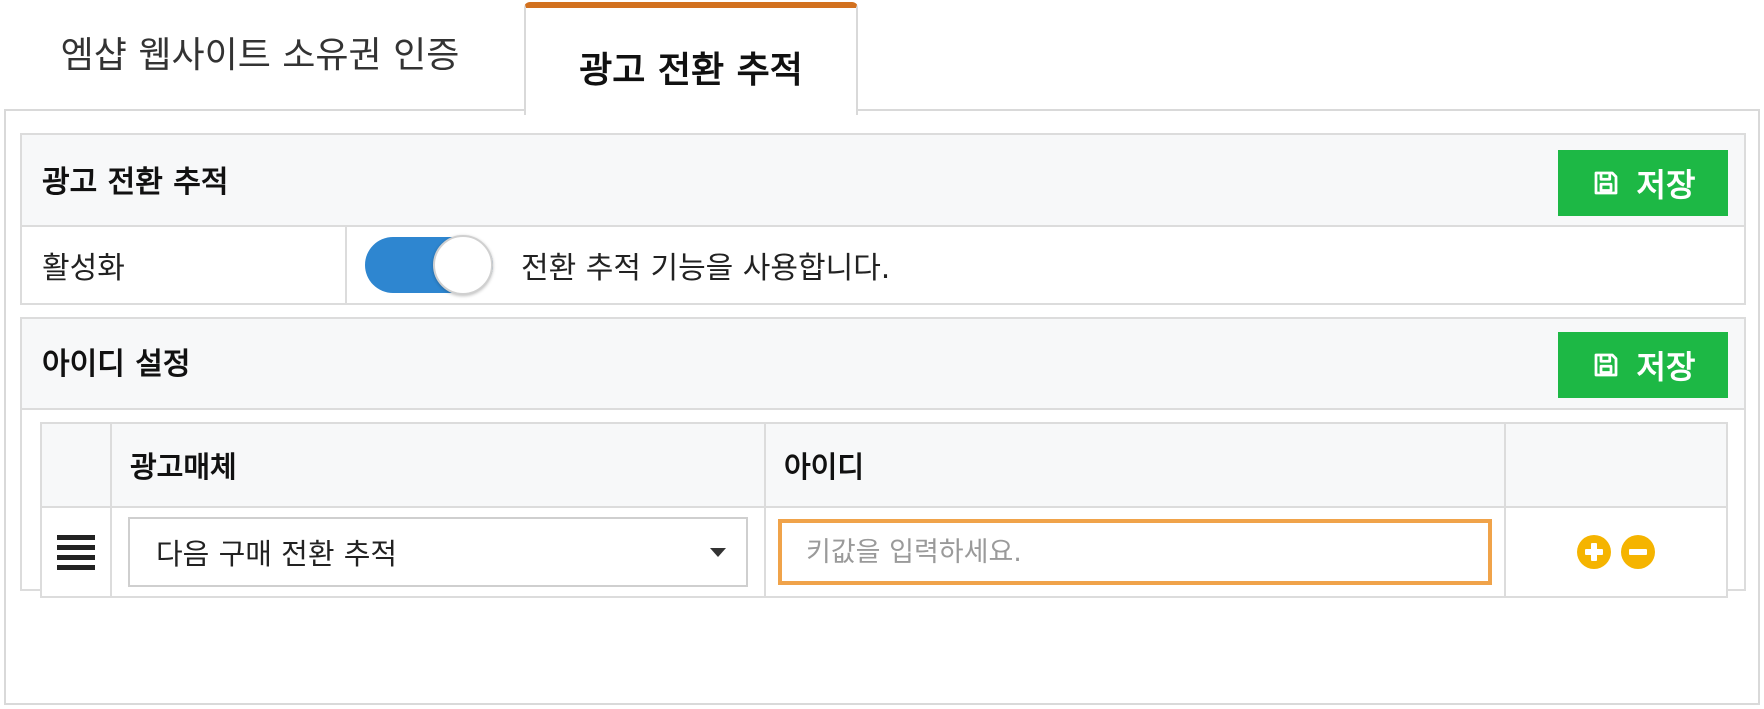 Image resolution: width=1764 pixels, height=709 pixels. What do you see at coordinates (116, 364) in the screenshot?
I see `card-title: 아이디 설정` at bounding box center [116, 364].